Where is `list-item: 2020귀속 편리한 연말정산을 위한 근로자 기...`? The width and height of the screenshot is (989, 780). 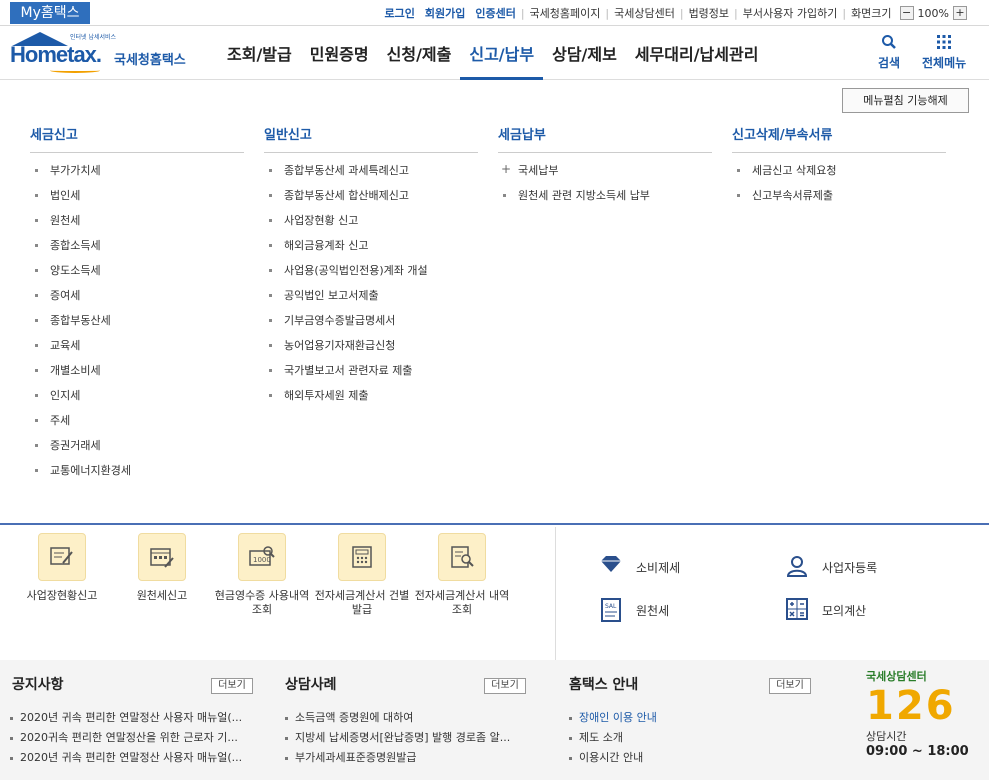 list-item: 2020귀속 편리한 연말정산을 위한 근로자 기... is located at coordinates (135, 740).